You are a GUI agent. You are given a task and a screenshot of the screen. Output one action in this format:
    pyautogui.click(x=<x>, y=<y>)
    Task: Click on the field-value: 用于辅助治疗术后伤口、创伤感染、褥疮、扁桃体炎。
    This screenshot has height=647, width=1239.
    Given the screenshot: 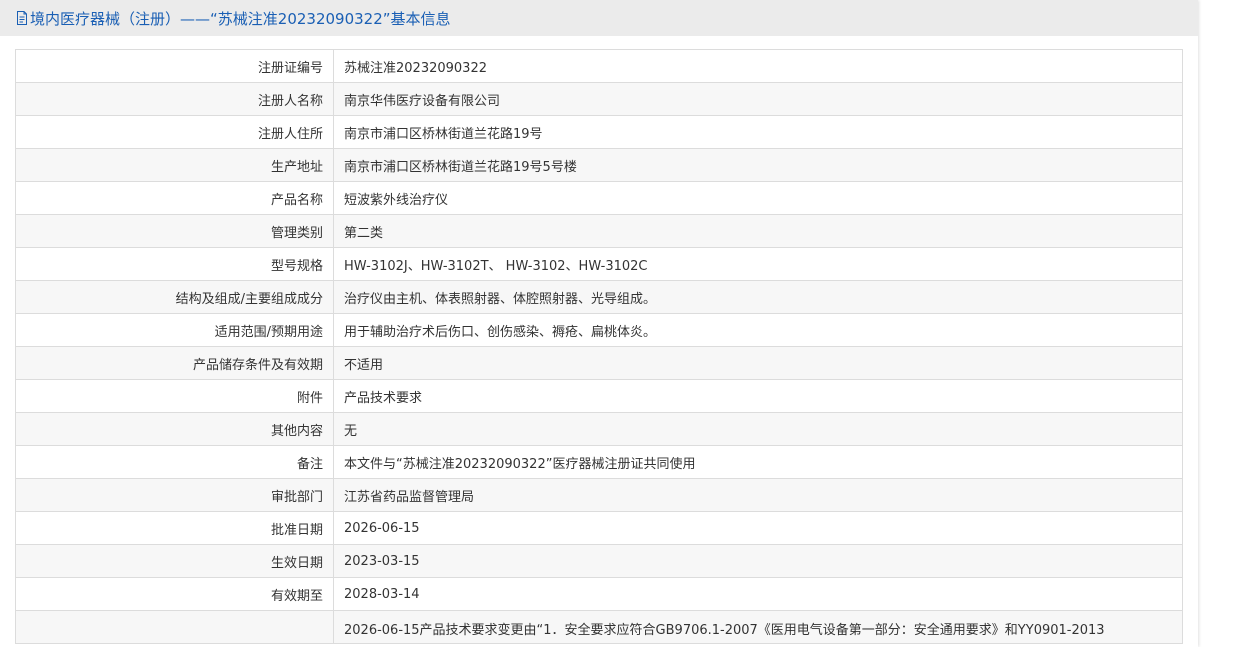 What is the action you would take?
    pyautogui.click(x=758, y=330)
    